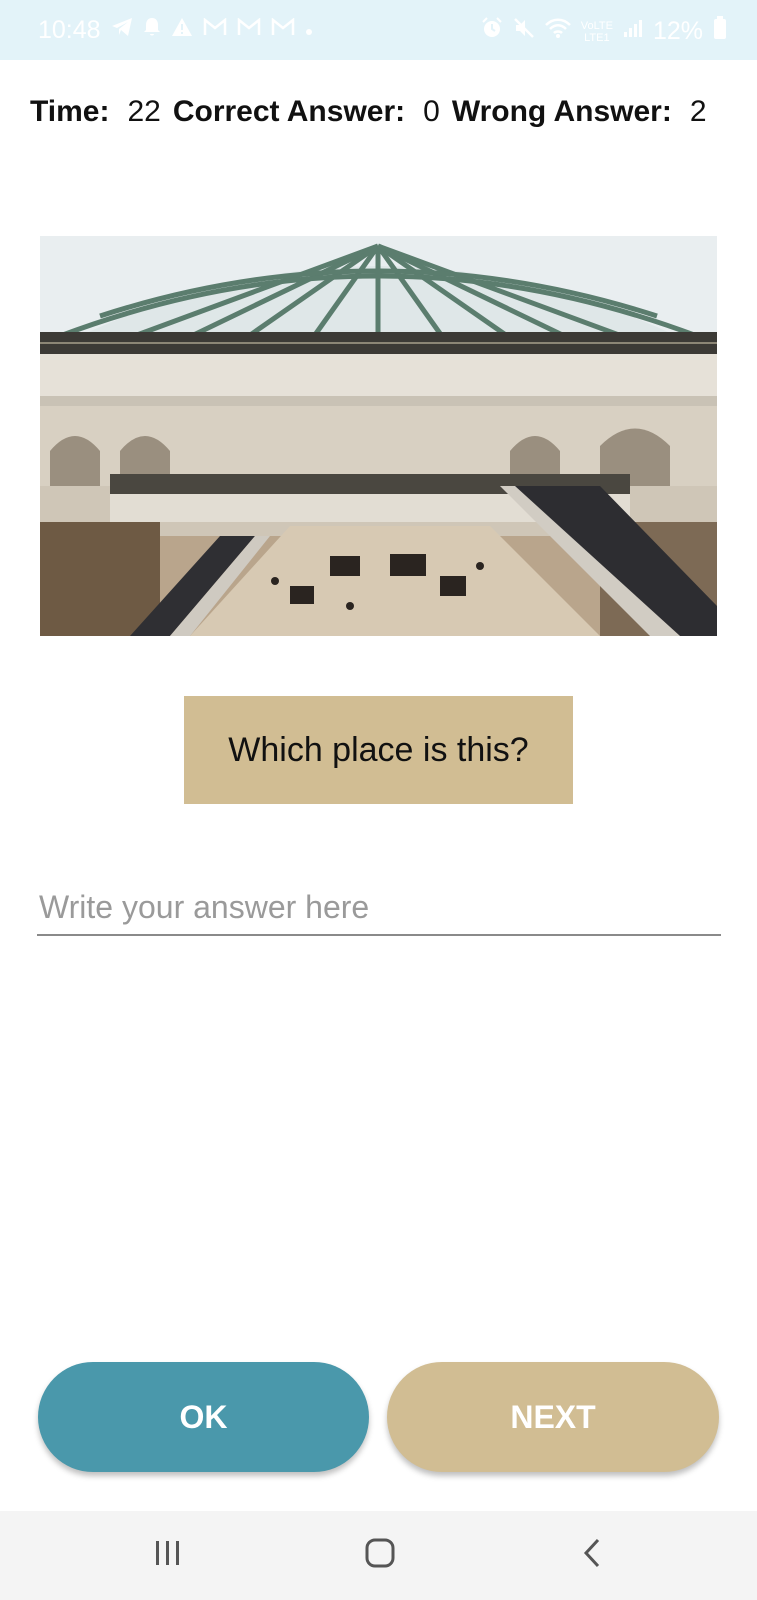 This screenshot has width=757, height=1600. Describe the element at coordinates (720, 31) in the screenshot. I see `battery-icon` at that location.